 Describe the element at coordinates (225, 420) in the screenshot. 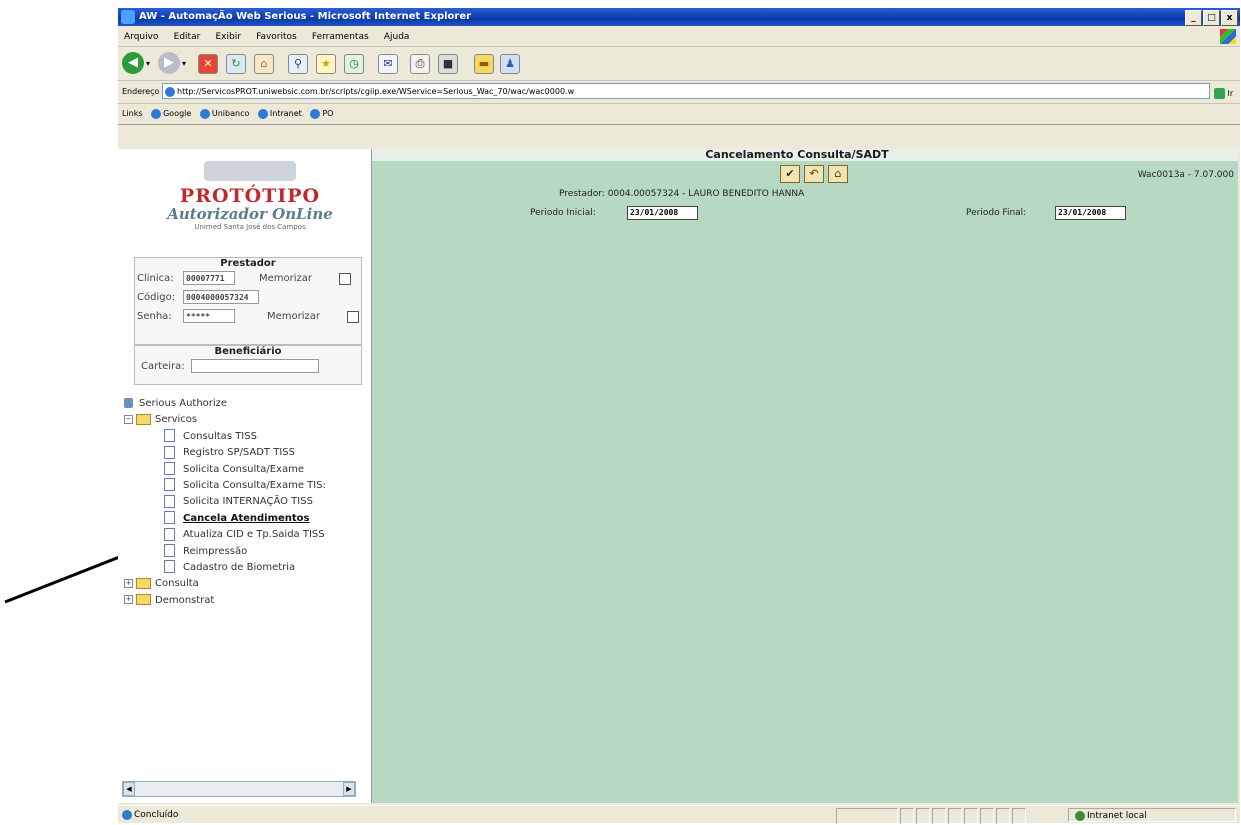

I see `tree-servicos: − Servicos` at that location.